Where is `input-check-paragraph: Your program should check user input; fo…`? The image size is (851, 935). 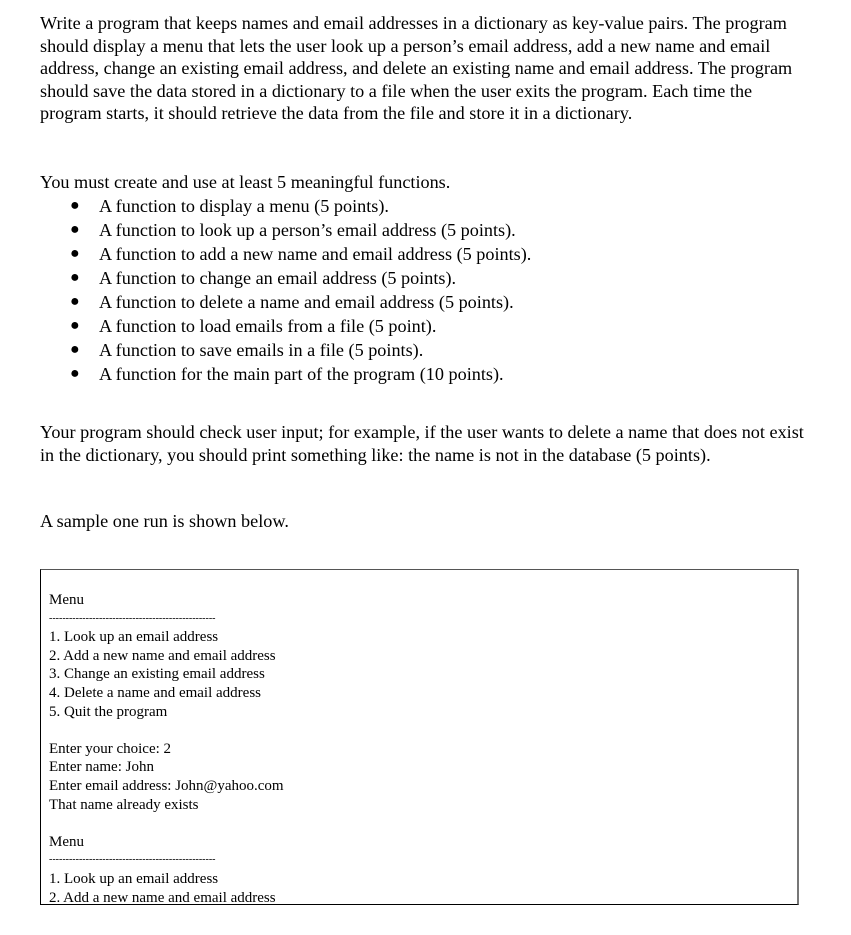
input-check-paragraph: Your program should check user input; fo… is located at coordinates (422, 443).